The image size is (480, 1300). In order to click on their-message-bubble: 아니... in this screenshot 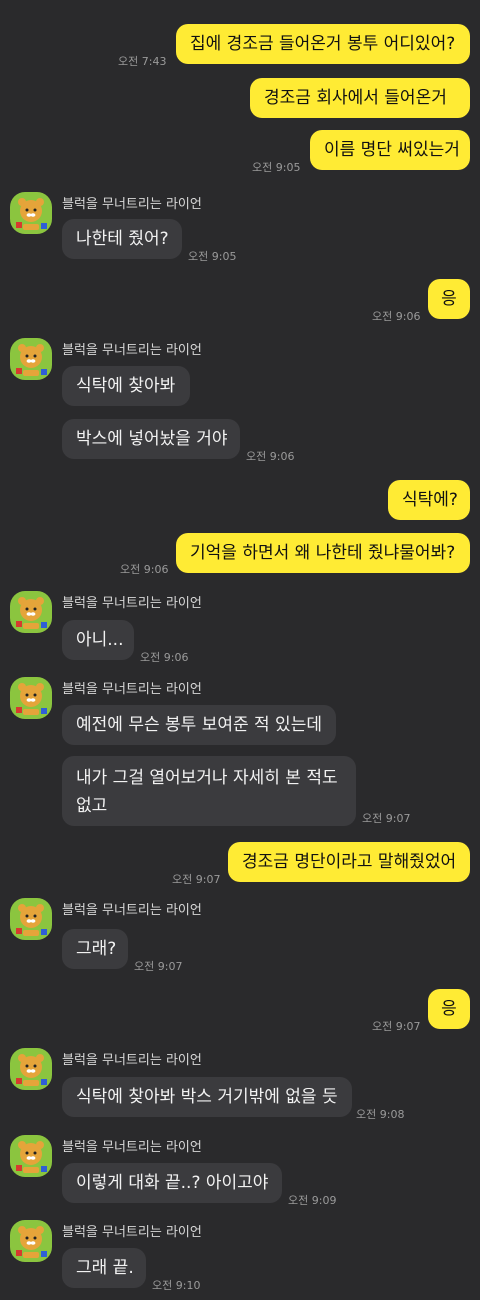, I will do `click(98, 640)`.